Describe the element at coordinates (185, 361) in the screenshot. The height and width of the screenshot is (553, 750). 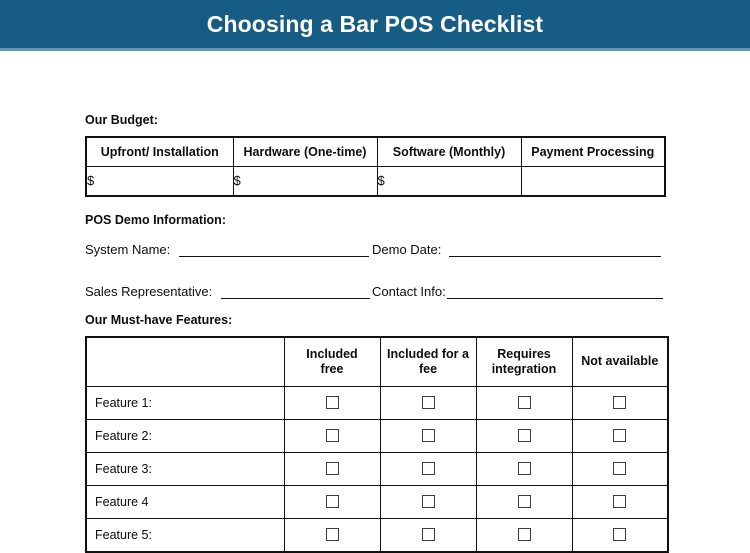
I see `features-row-header-blank` at that location.